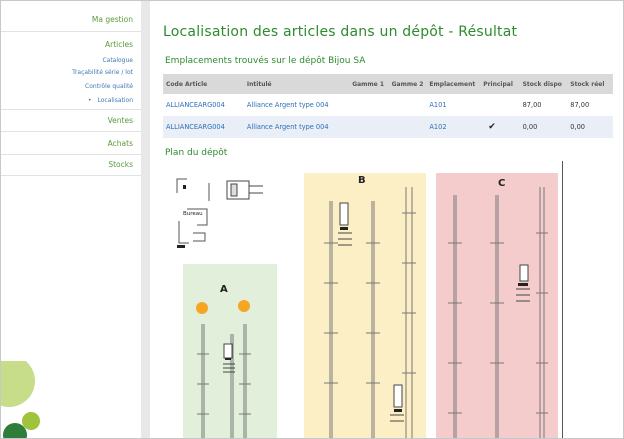 The height and width of the screenshot is (439, 624). What do you see at coordinates (224, 381) in the screenshot?
I see `zone-a-racks` at bounding box center [224, 381].